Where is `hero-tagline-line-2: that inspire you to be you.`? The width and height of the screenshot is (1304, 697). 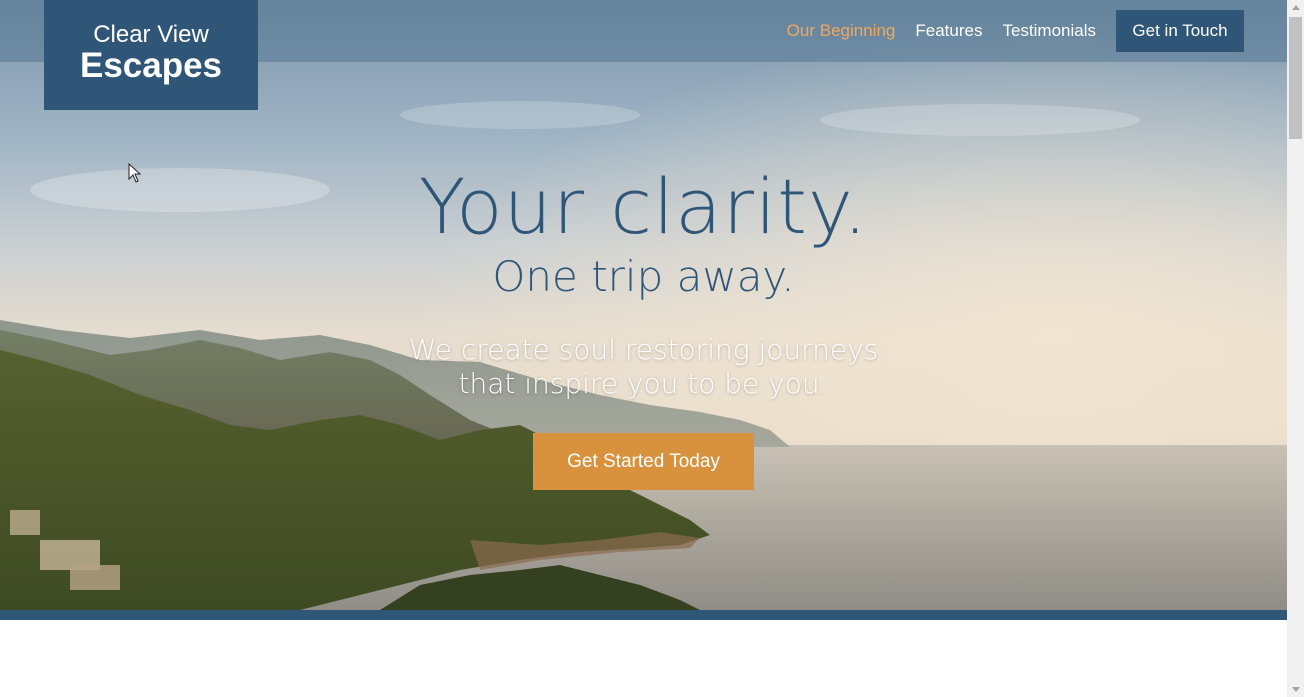
hero-tagline-line-2: that inspire you to be you. is located at coordinates (643, 383).